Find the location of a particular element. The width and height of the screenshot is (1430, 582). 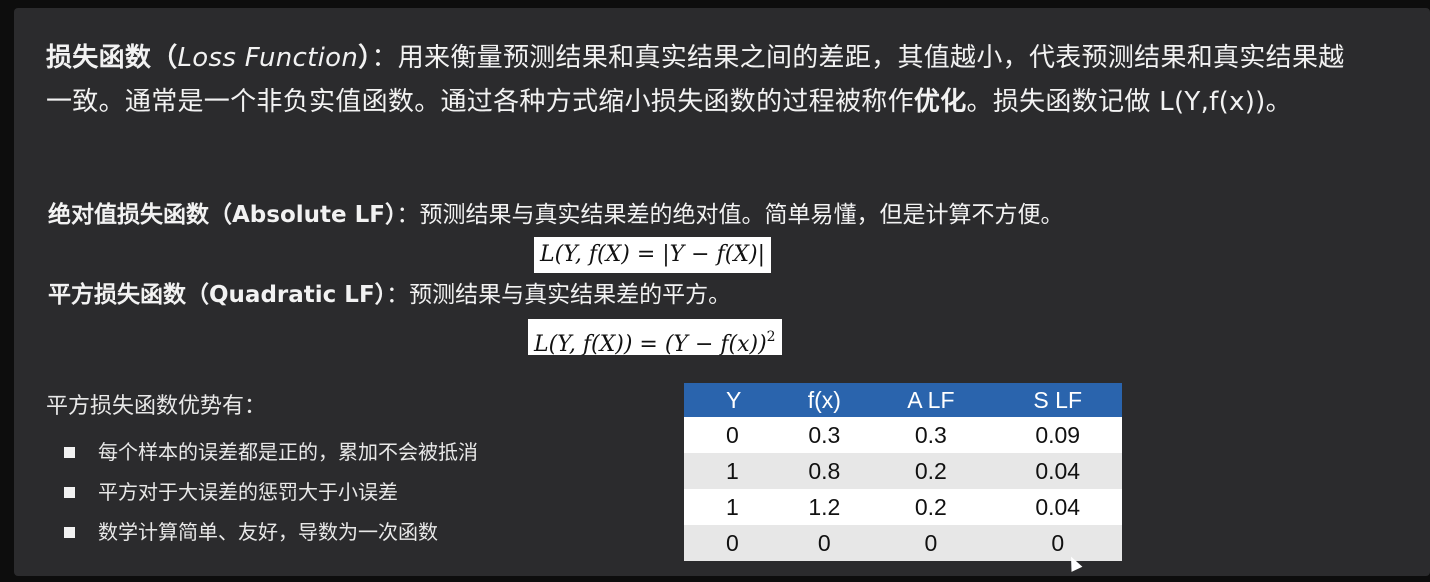

intro-optimization: 优化 is located at coordinates (940, 102).